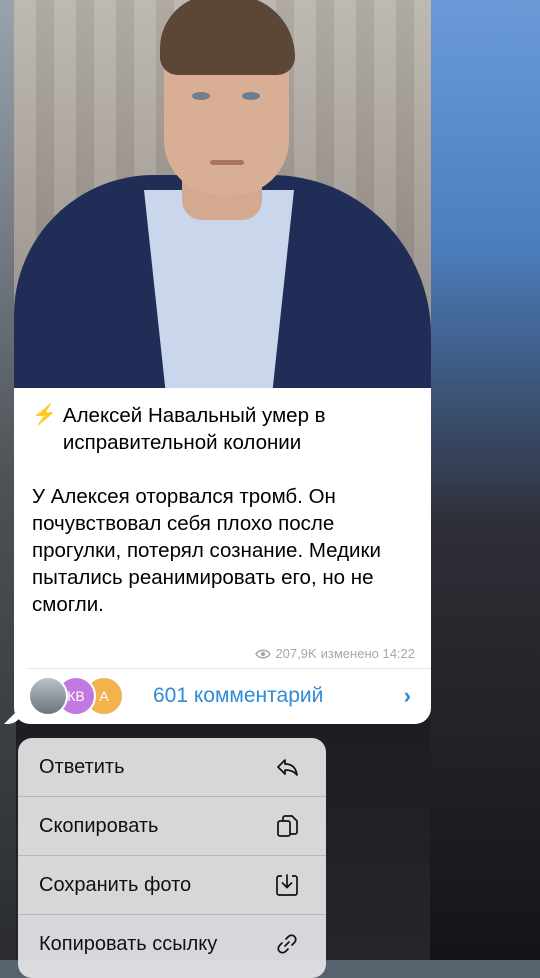  Describe the element at coordinates (287, 944) in the screenshot. I see `link-icon` at that location.